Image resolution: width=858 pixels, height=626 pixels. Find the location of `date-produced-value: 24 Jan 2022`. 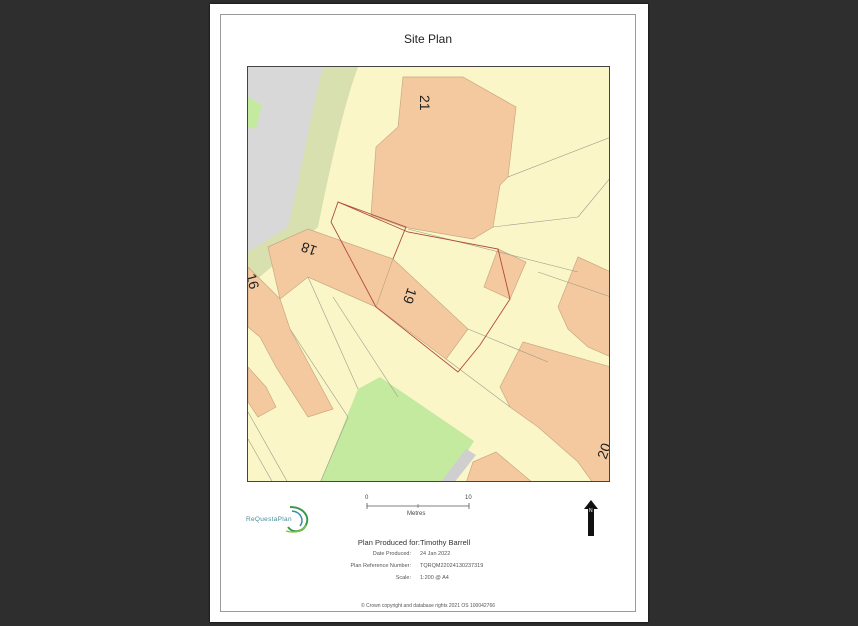

date-produced-value: 24 Jan 2022 is located at coordinates (435, 554).